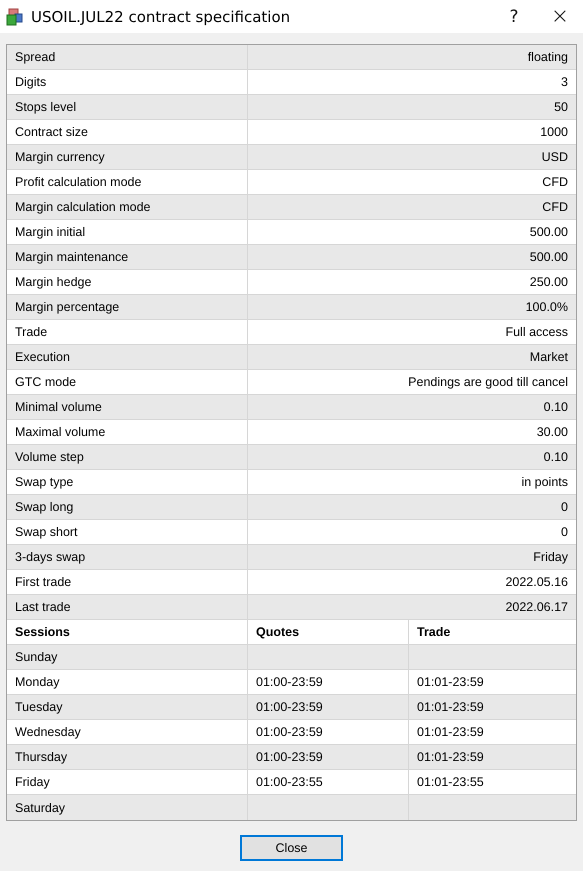  I want to click on spec-value: Full access, so click(536, 332).